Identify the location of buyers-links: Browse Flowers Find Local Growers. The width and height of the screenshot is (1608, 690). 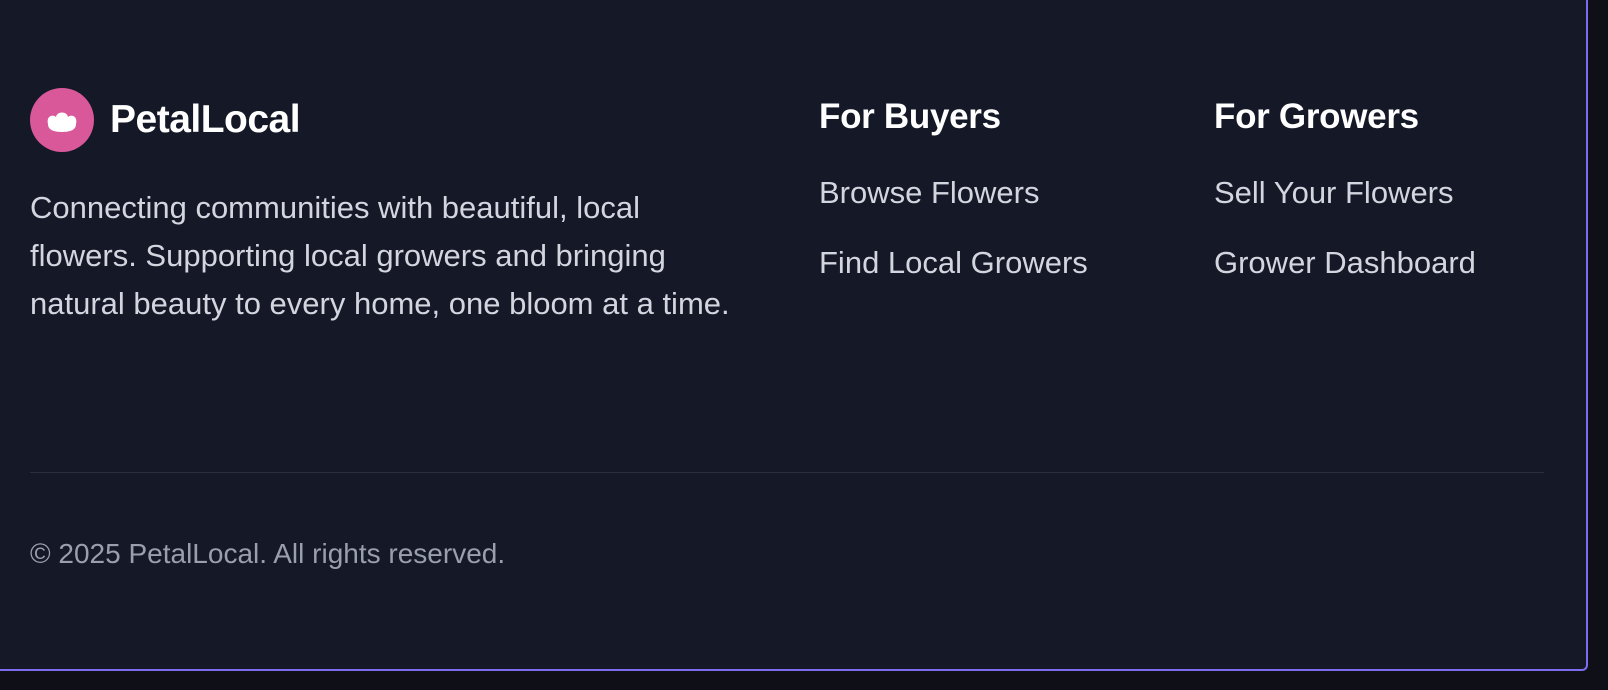
(953, 231).